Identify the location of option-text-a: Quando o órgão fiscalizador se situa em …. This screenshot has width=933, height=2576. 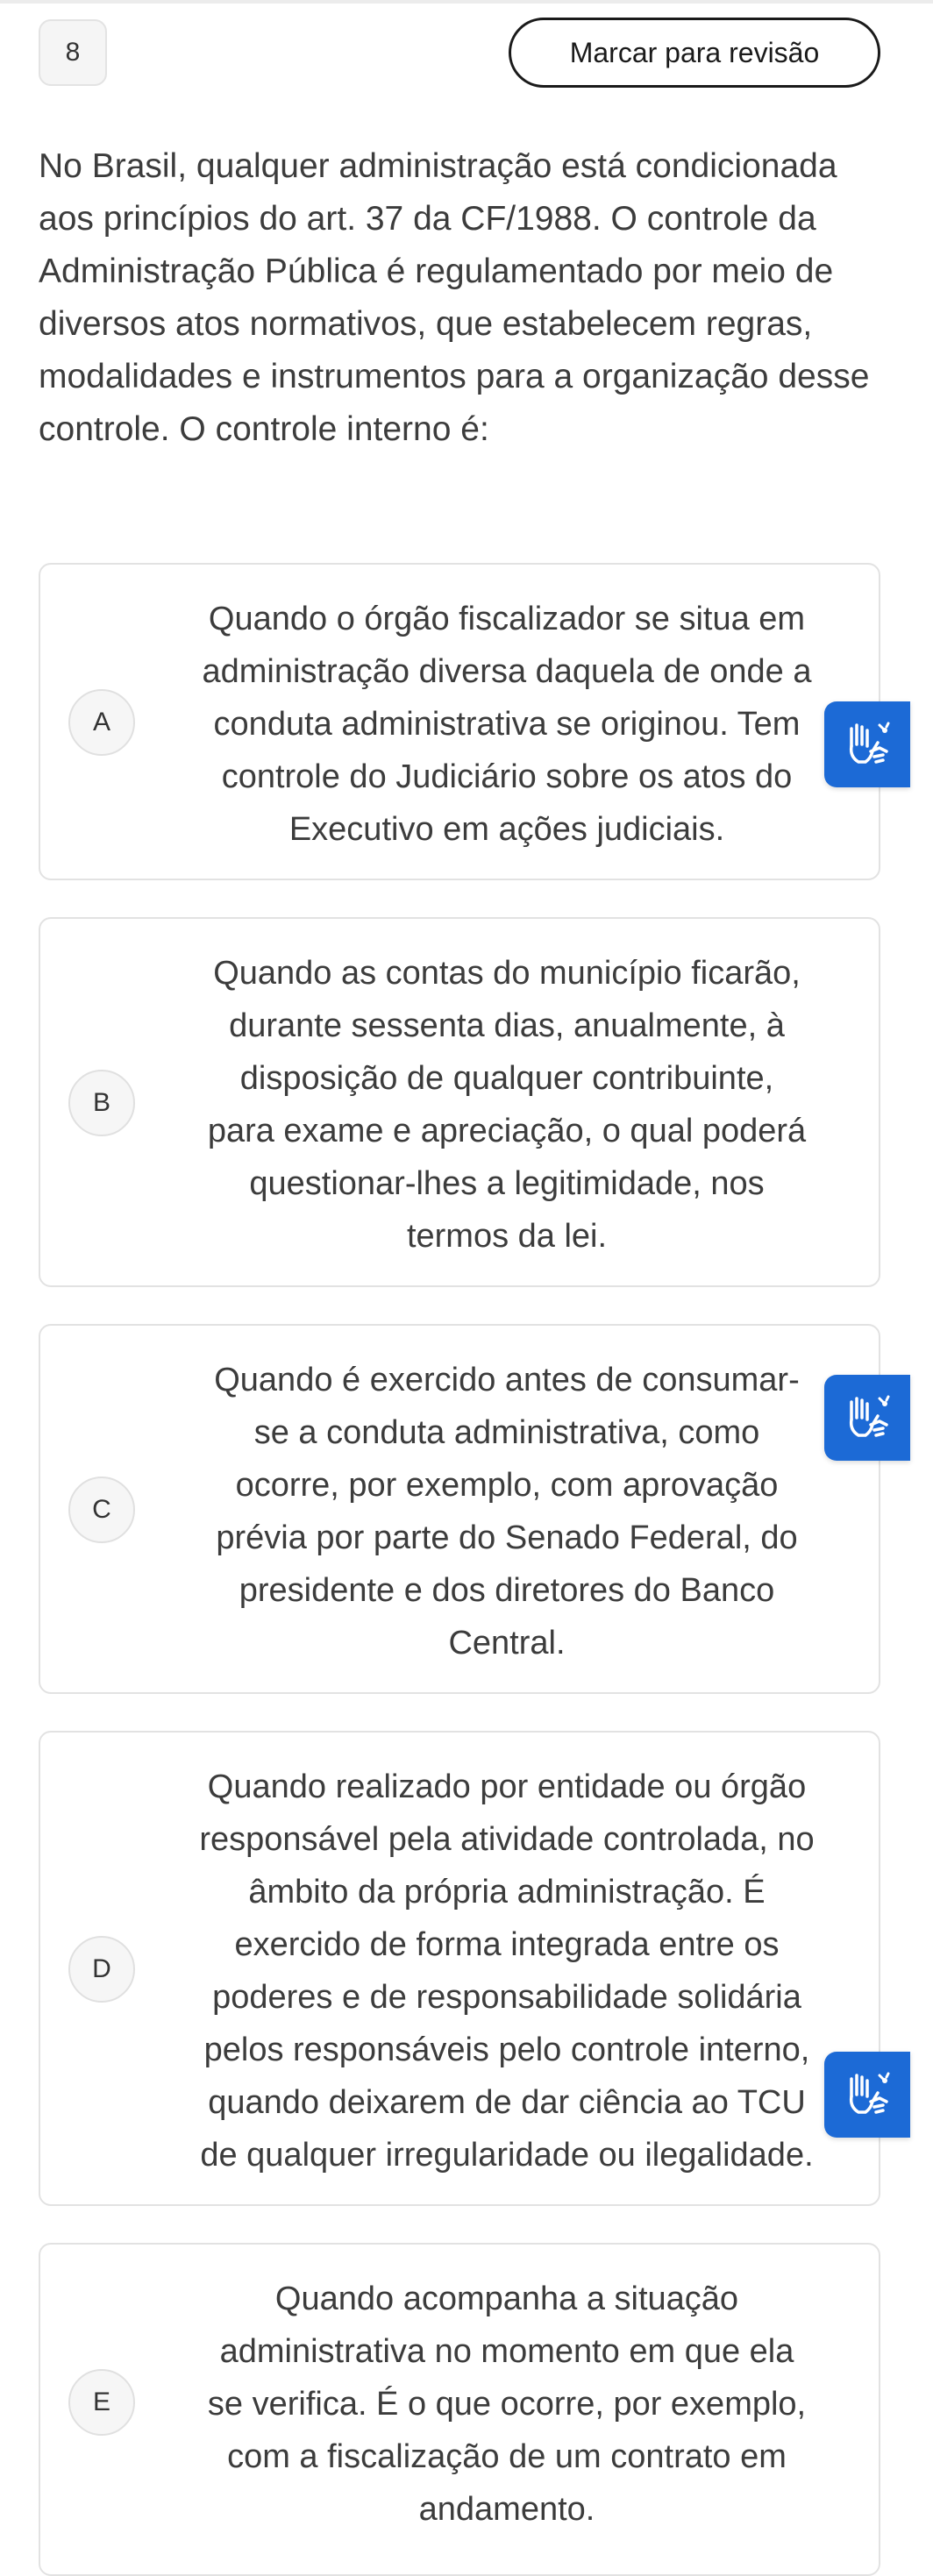
(507, 724).